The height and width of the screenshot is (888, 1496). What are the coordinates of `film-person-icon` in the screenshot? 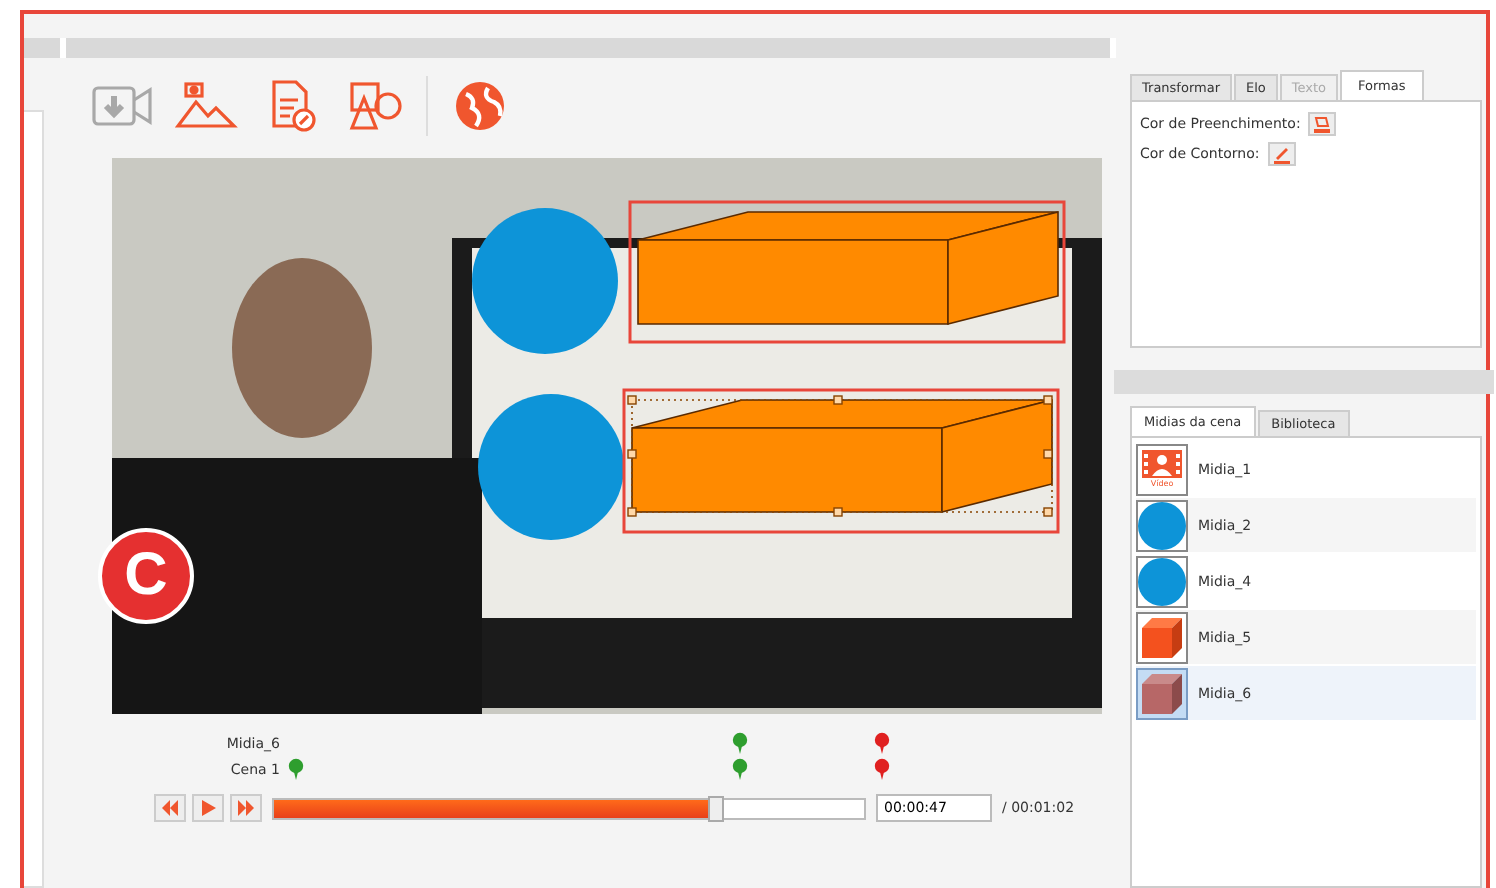 It's located at (1162, 464).